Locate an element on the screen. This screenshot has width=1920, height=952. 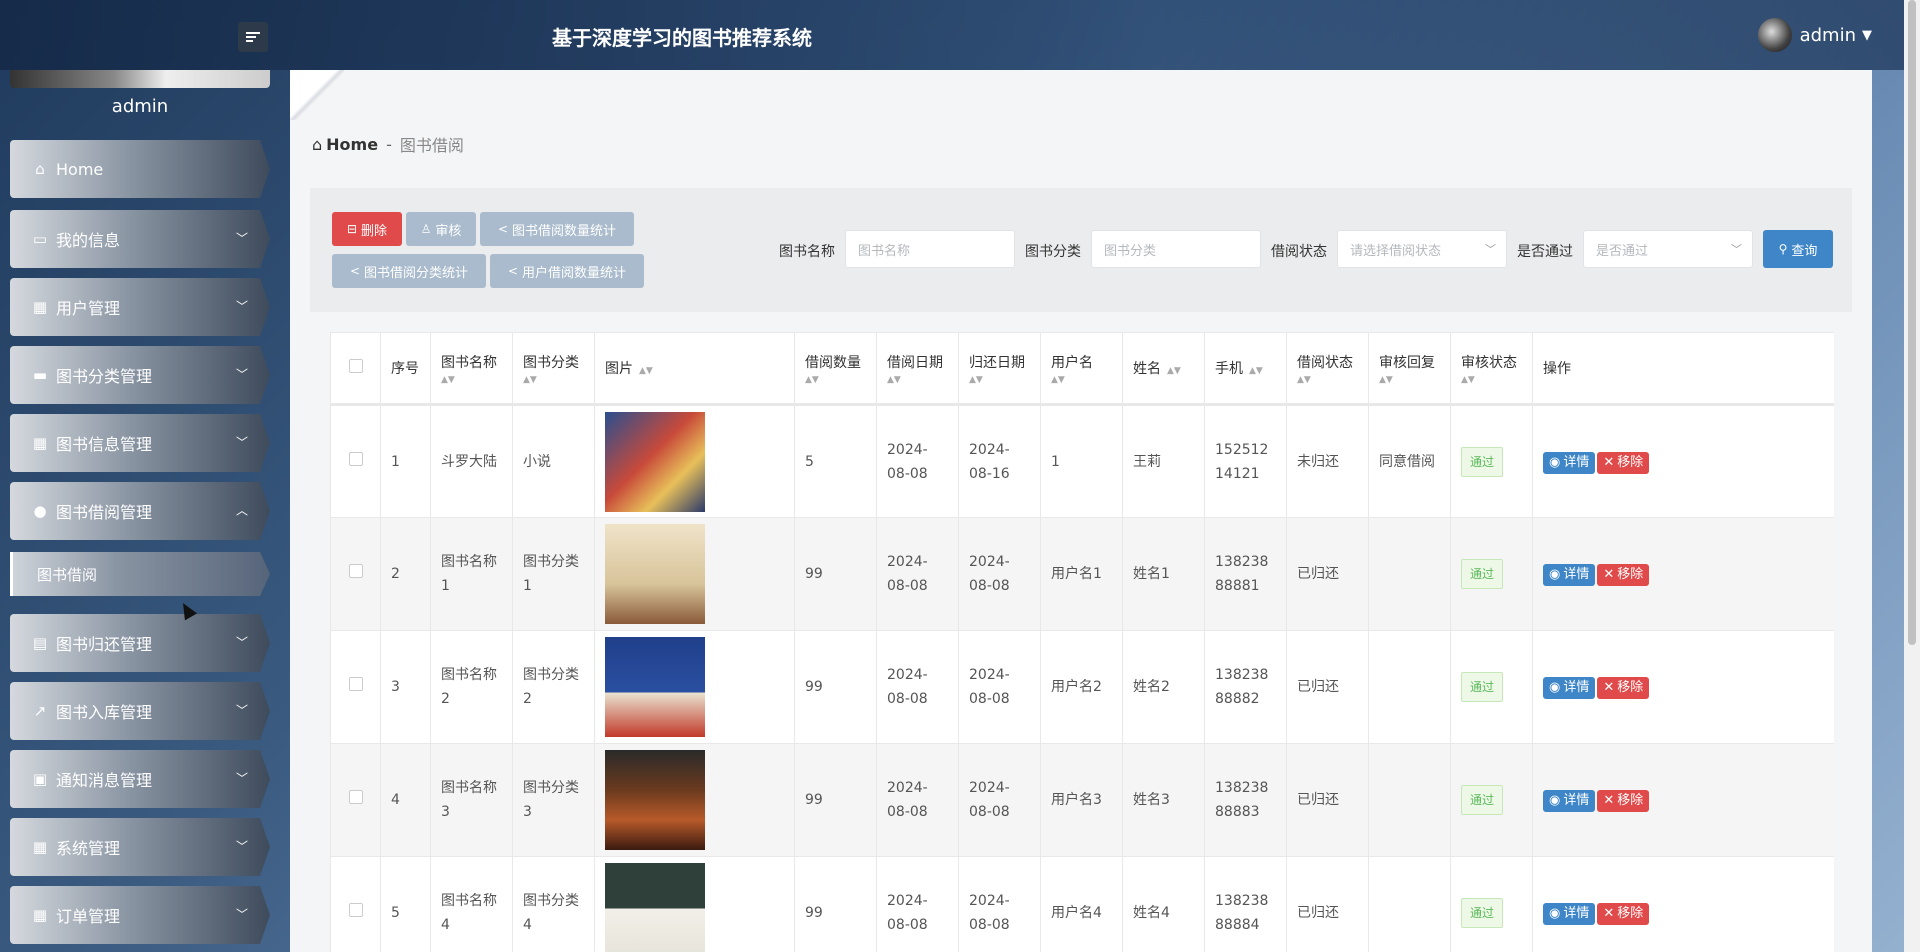
column-header: 审核状态 ▲▼ is located at coordinates (1491, 369).